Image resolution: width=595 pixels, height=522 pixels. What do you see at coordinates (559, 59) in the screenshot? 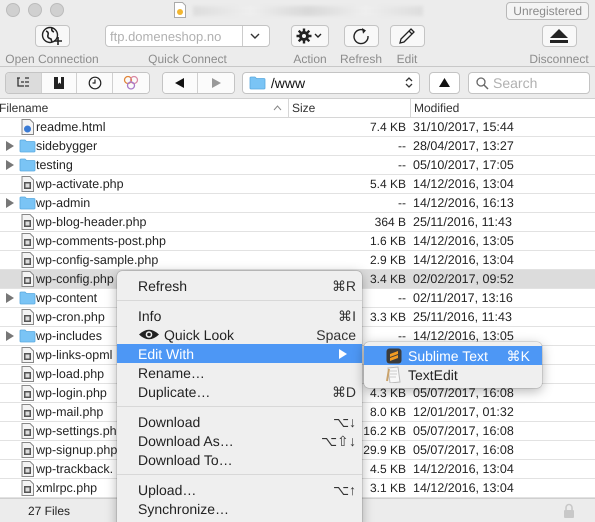
I see `toolbar-label: Disconnect` at bounding box center [559, 59].